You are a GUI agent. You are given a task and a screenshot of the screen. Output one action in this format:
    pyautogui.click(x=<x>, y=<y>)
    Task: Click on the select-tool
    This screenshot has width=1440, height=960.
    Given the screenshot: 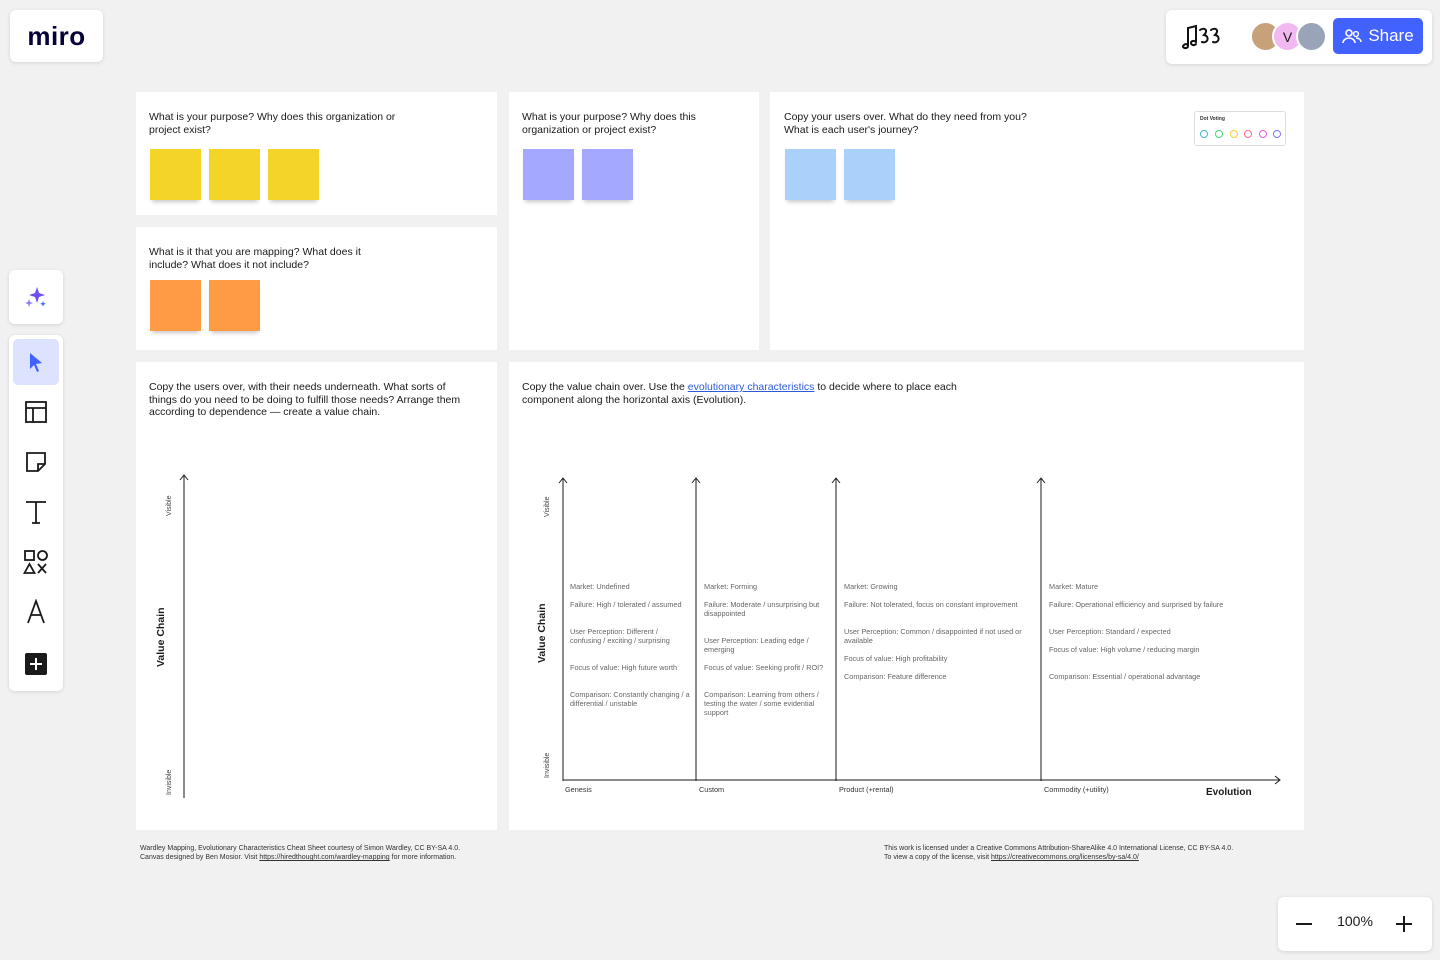 What is the action you would take?
    pyautogui.click(x=36, y=362)
    